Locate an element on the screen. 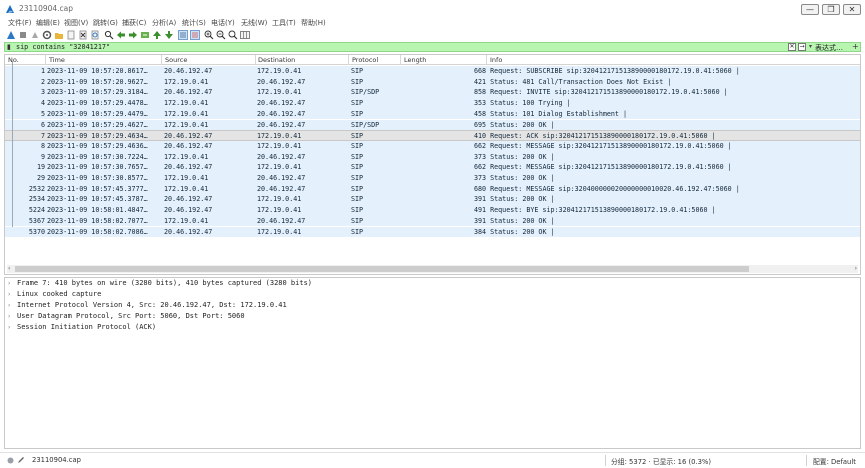 This screenshot has width=865, height=468. col-destination: Destination is located at coordinates (276, 60).